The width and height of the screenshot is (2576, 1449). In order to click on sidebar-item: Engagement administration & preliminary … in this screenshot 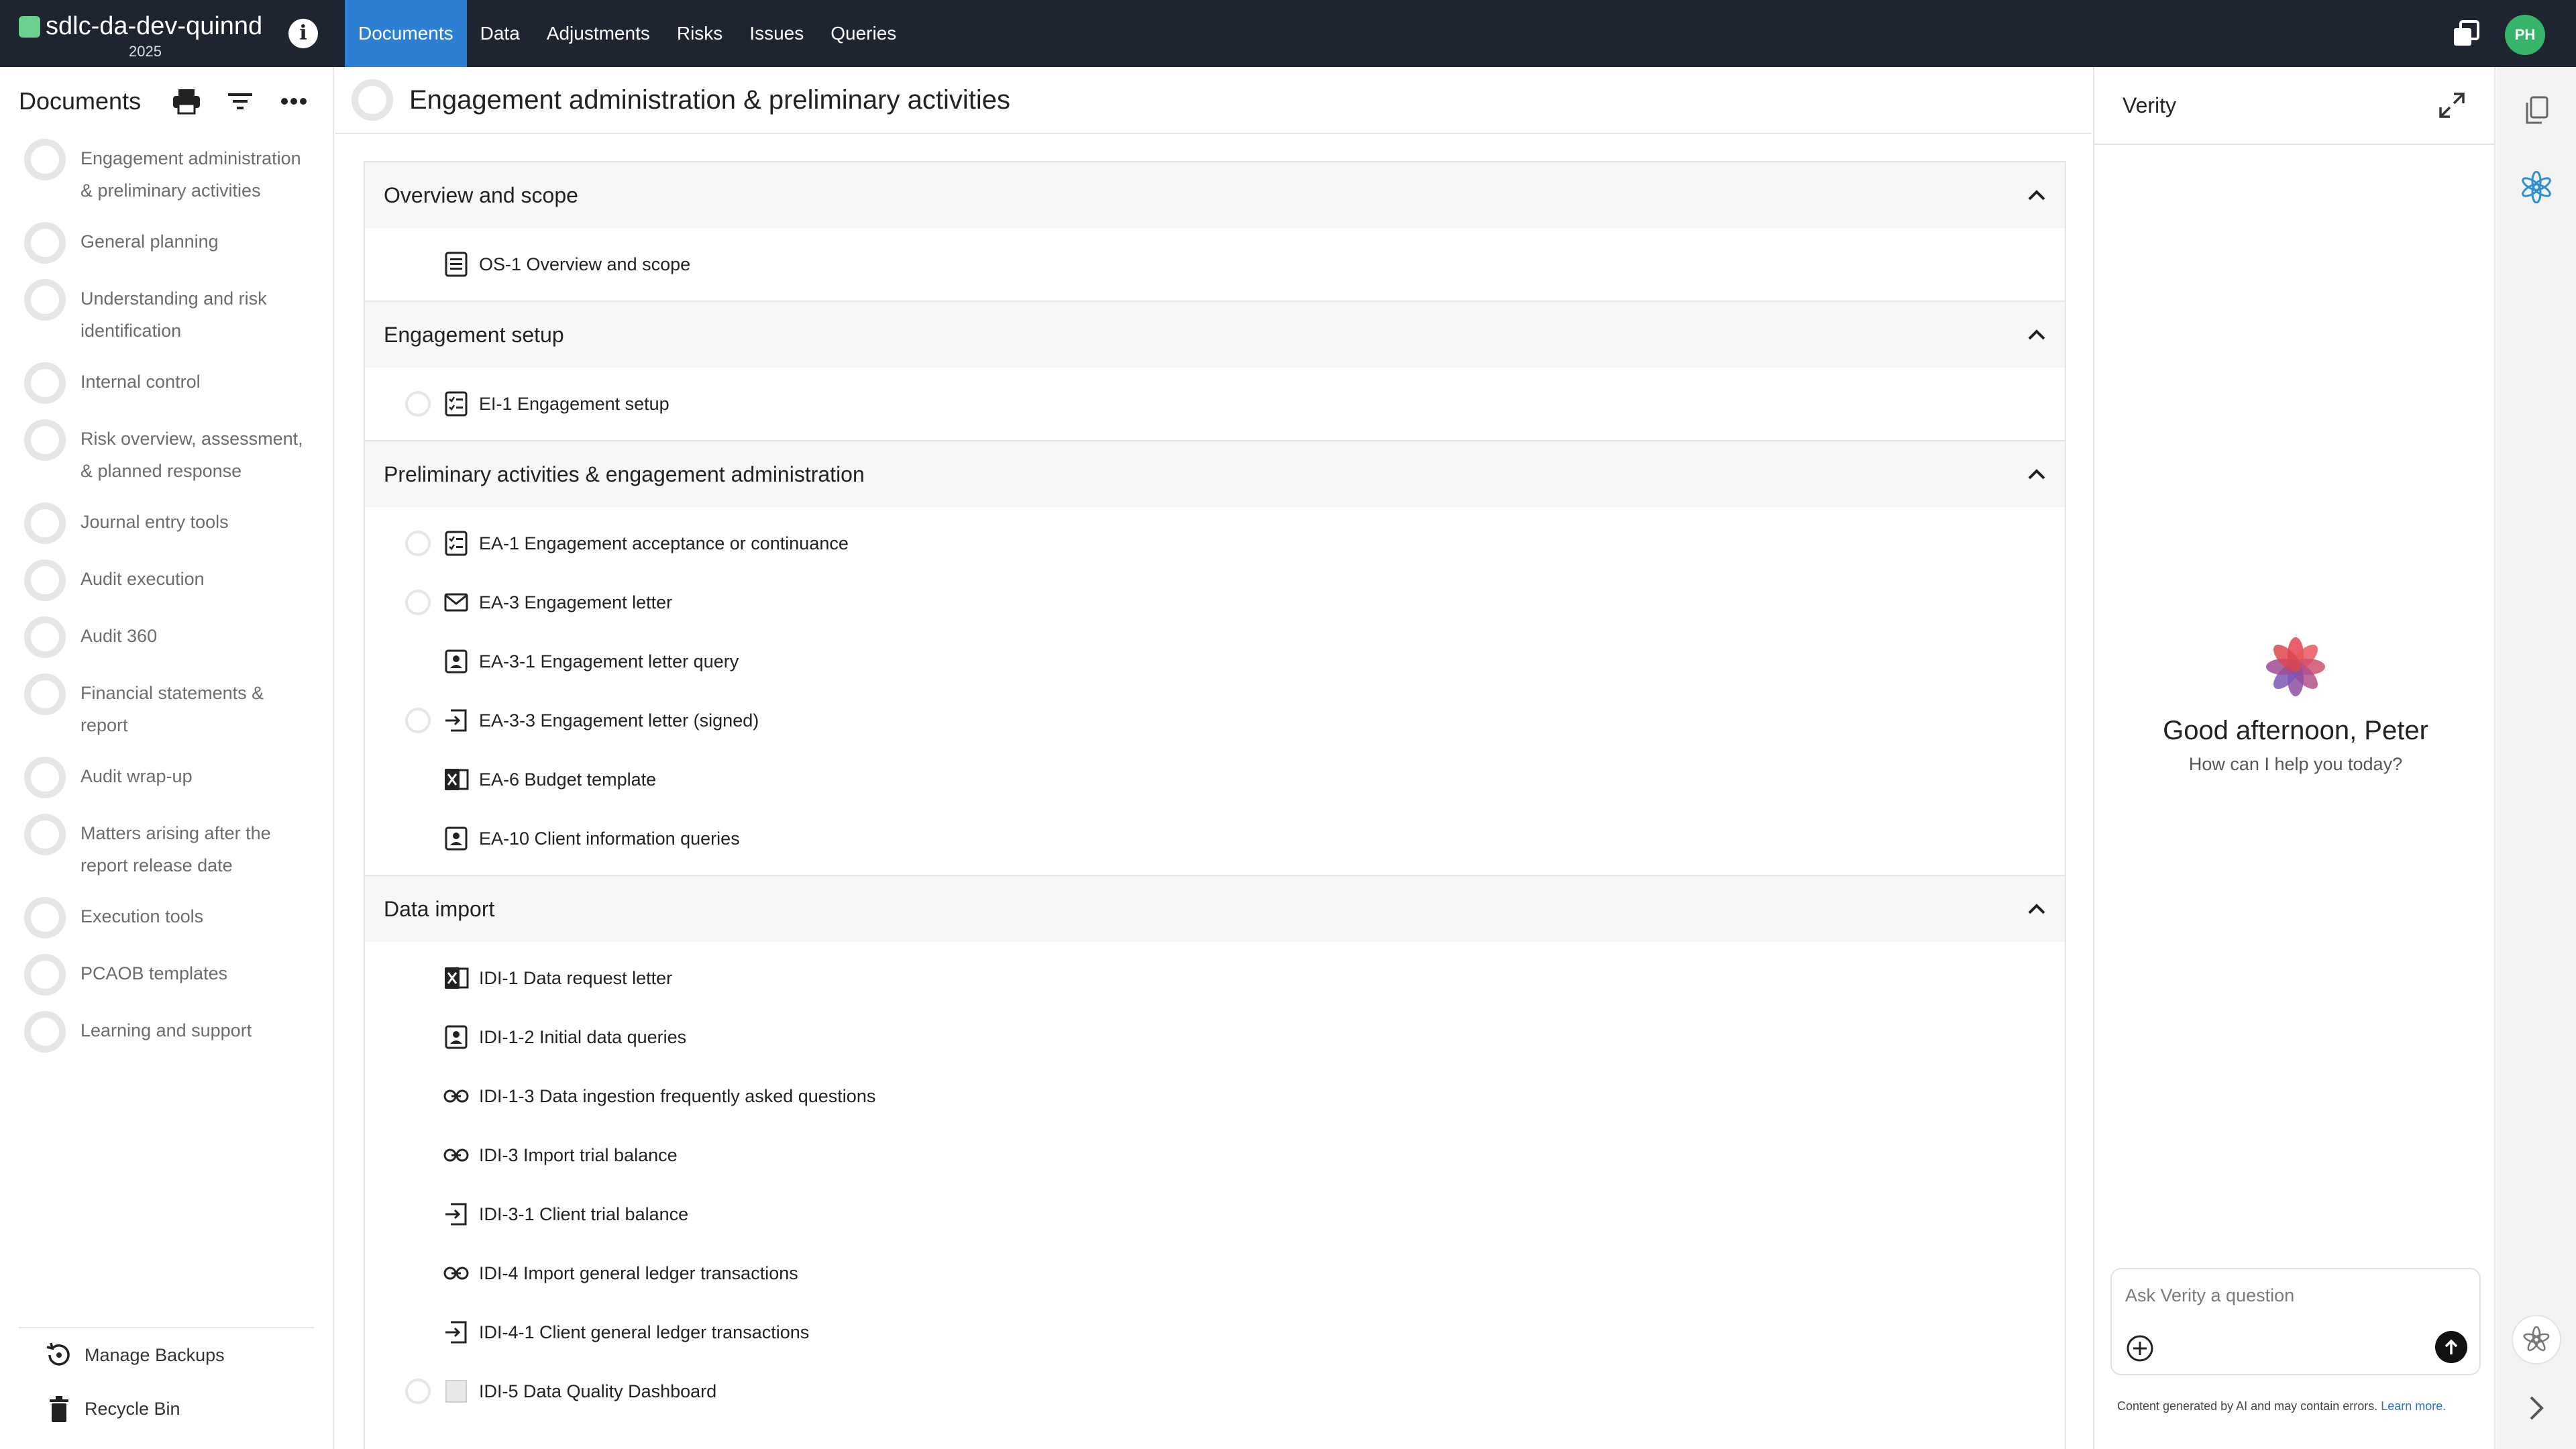, I will do `click(168, 182)`.